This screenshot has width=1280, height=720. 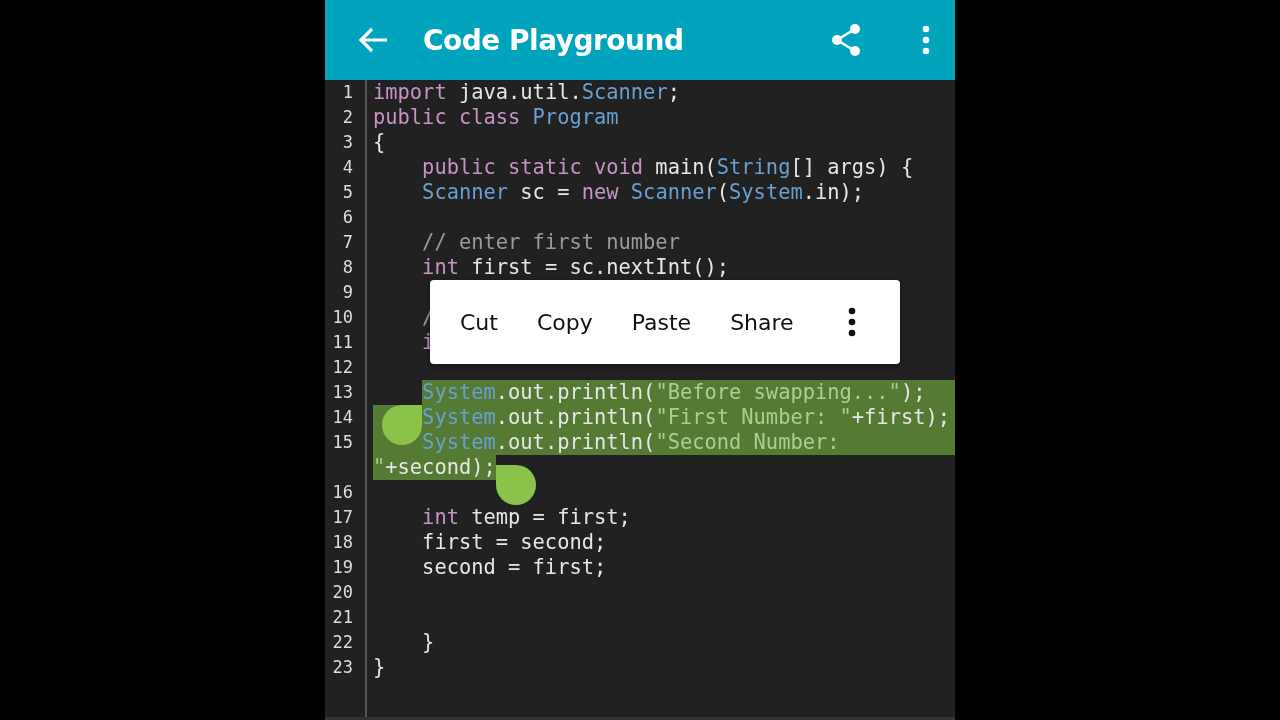 I want to click on line-number: 8, so click(x=347, y=267).